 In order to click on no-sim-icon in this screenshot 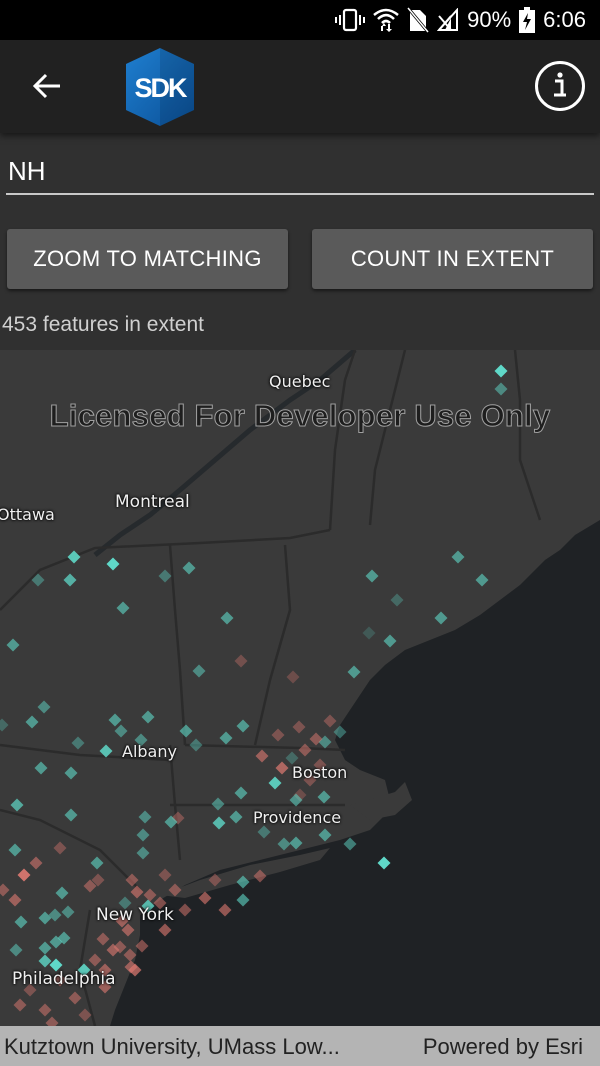, I will do `click(418, 20)`.